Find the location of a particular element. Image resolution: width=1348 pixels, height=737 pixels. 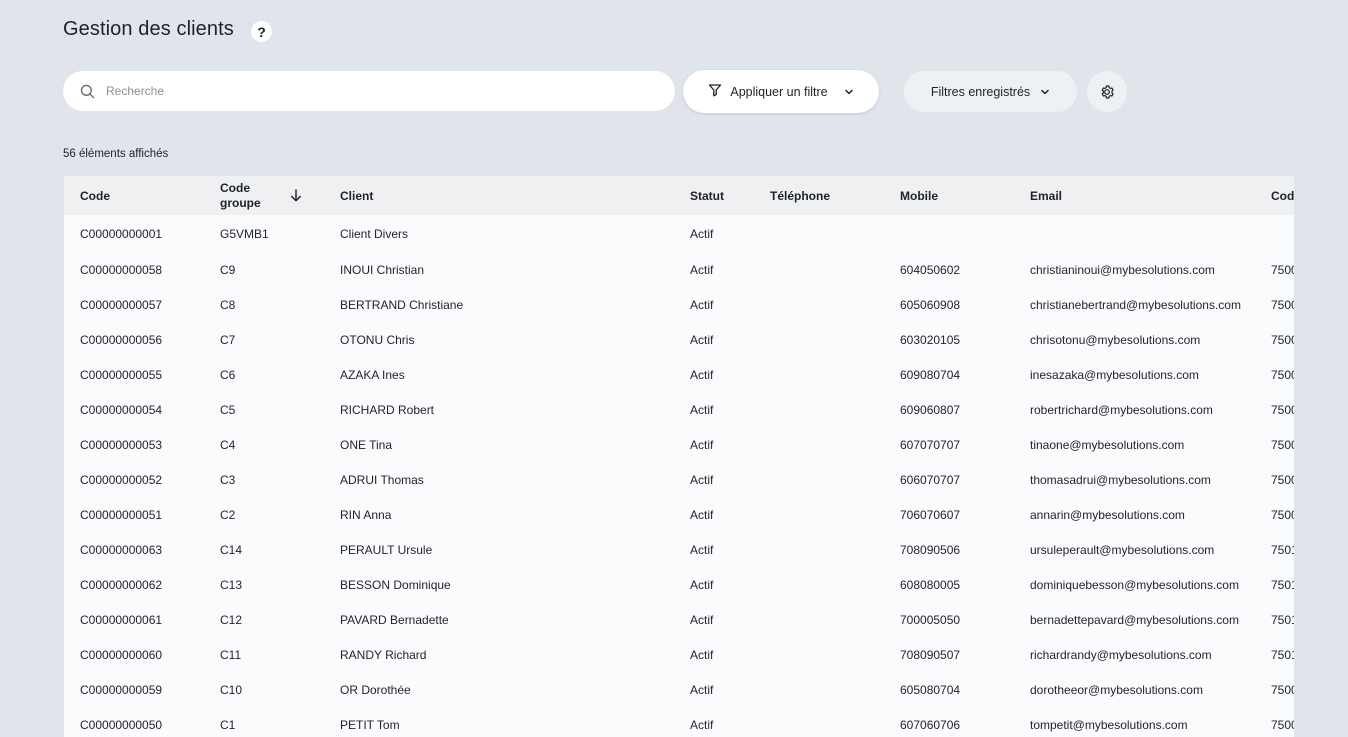

arrow-down-icon is located at coordinates (296, 195).